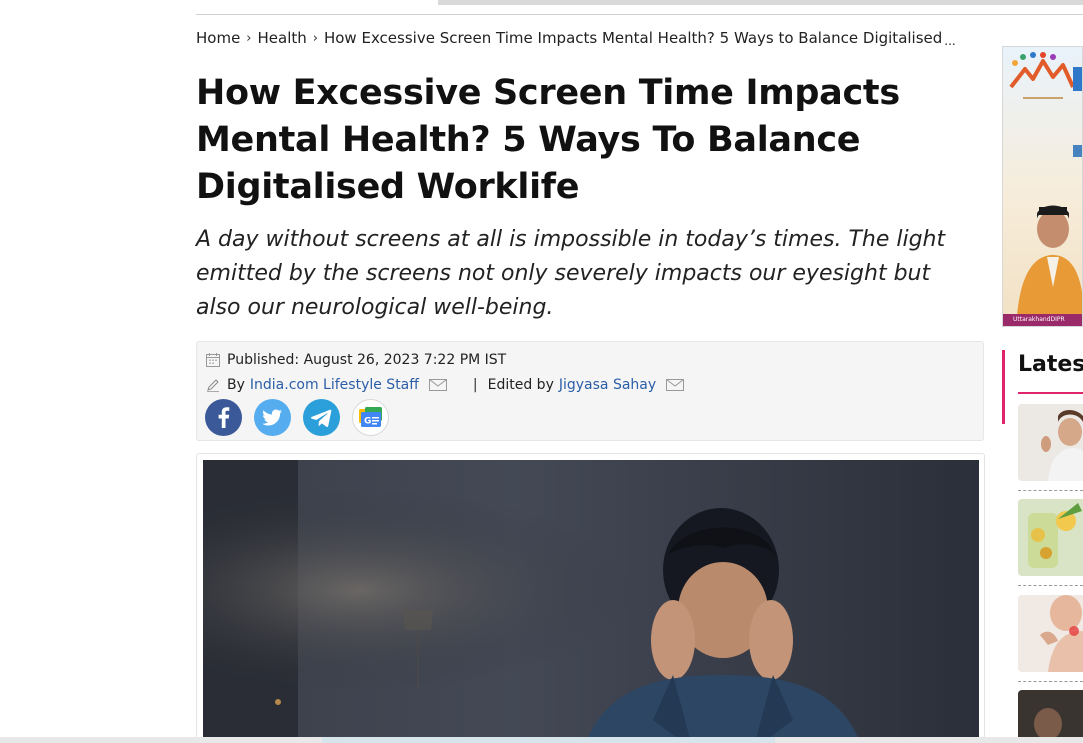  I want to click on telegram-share-button, so click(321, 417).